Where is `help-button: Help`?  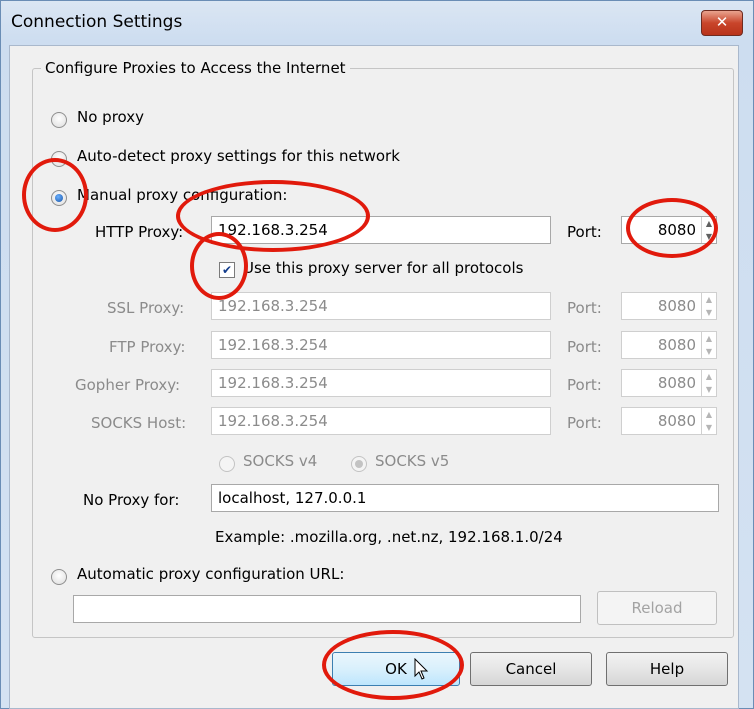
help-button: Help is located at coordinates (667, 669).